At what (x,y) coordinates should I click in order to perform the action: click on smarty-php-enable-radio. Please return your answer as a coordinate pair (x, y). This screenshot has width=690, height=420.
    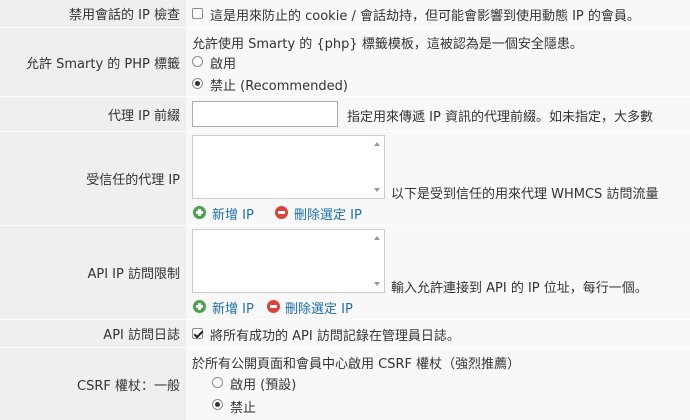
    Looking at the image, I should click on (197, 61).